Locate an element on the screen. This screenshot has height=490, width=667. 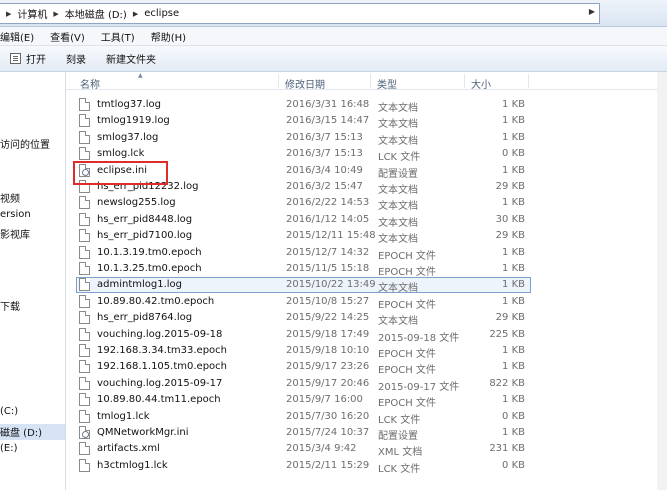
table-row: tmlog1919.log 2016/3/15 14:47 文本文档 1 KB is located at coordinates (361, 121).